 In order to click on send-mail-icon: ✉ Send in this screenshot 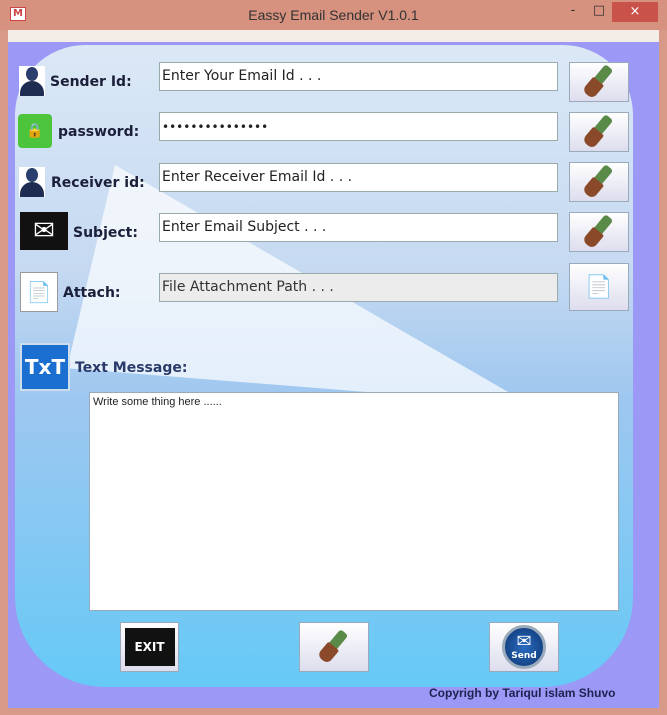, I will do `click(524, 647)`.